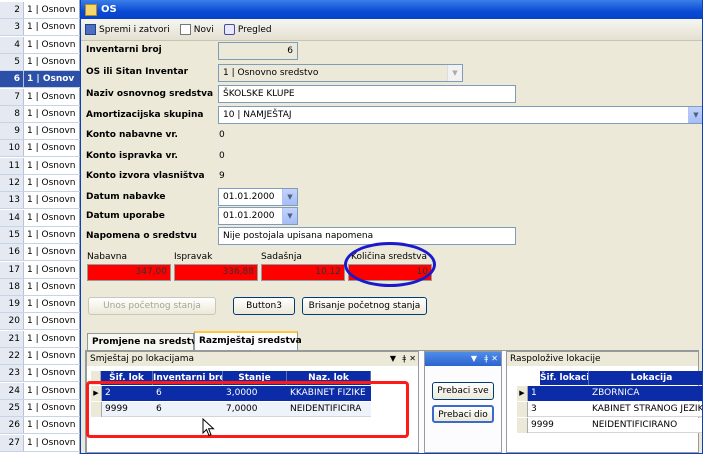  I want to click on label-konto-izvora: Konto izvora vlasništva, so click(145, 176).